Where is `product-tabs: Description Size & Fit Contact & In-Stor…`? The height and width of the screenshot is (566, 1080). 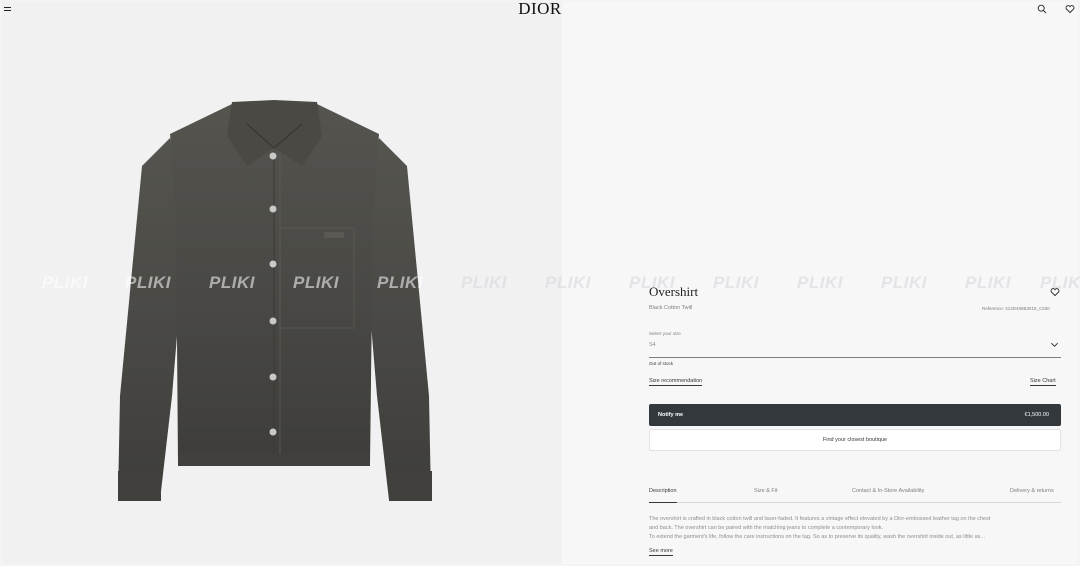
product-tabs: Description Size & Fit Contact & In-Stor… is located at coordinates (855, 495).